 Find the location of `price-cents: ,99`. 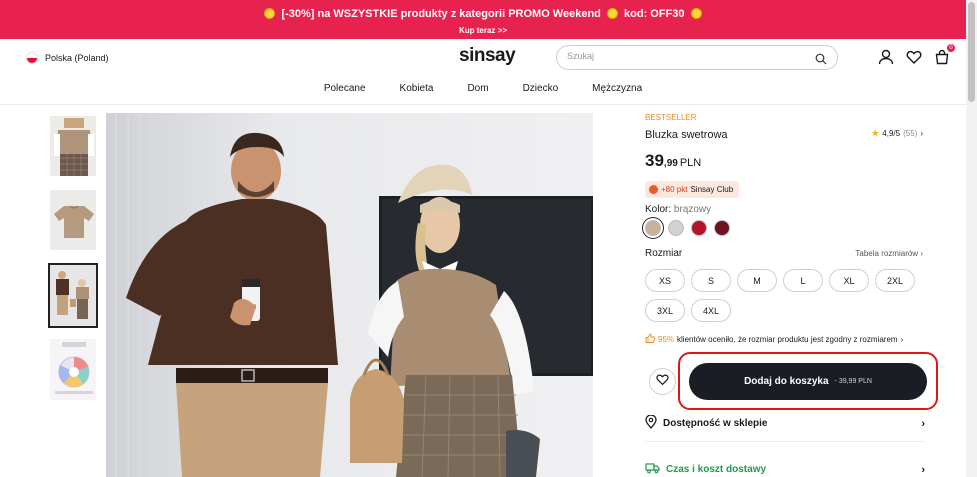

price-cents: ,99 is located at coordinates (670, 163).